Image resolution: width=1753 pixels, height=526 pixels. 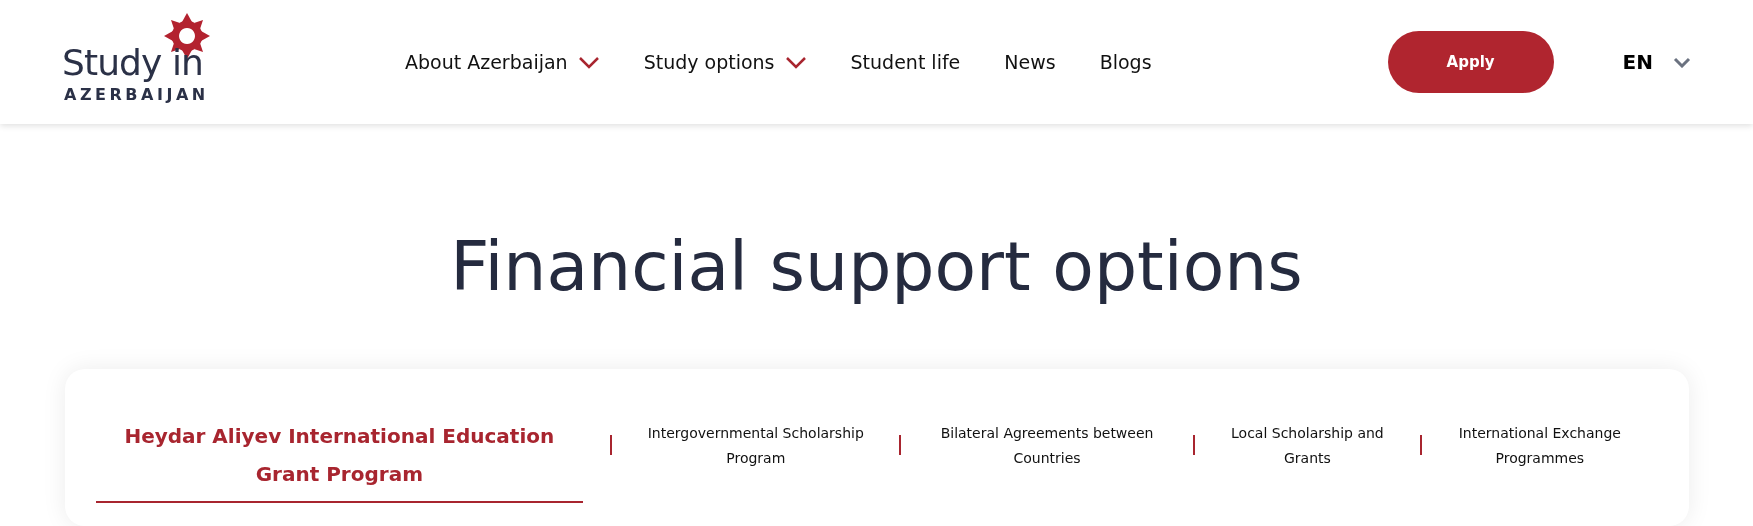 I want to click on logo-text: Study in, so click(x=132, y=63).